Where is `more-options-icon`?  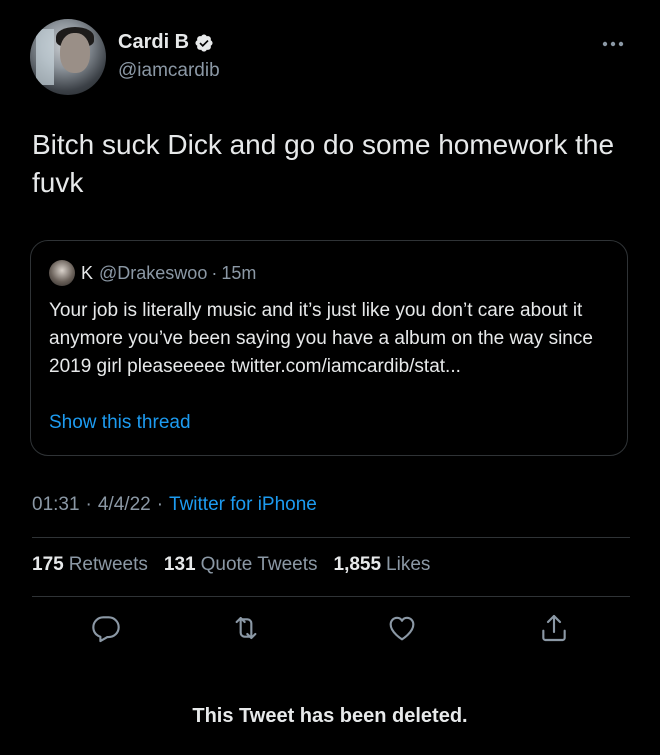 more-options-icon is located at coordinates (613, 44).